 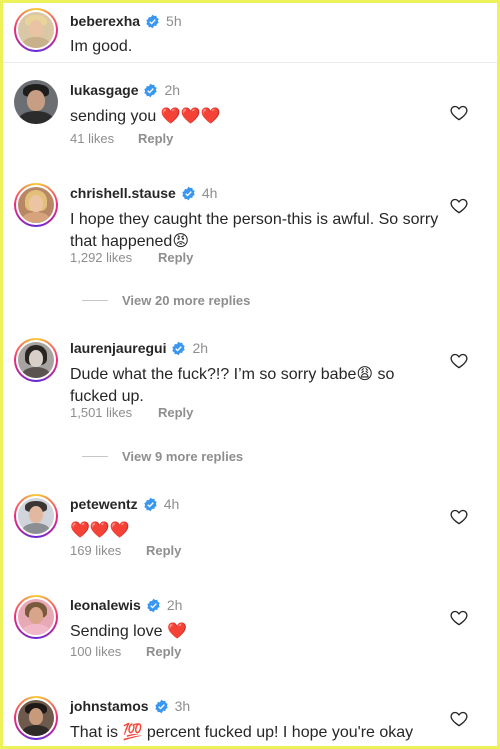 I want to click on comment-username: leonalewis, so click(x=105, y=605).